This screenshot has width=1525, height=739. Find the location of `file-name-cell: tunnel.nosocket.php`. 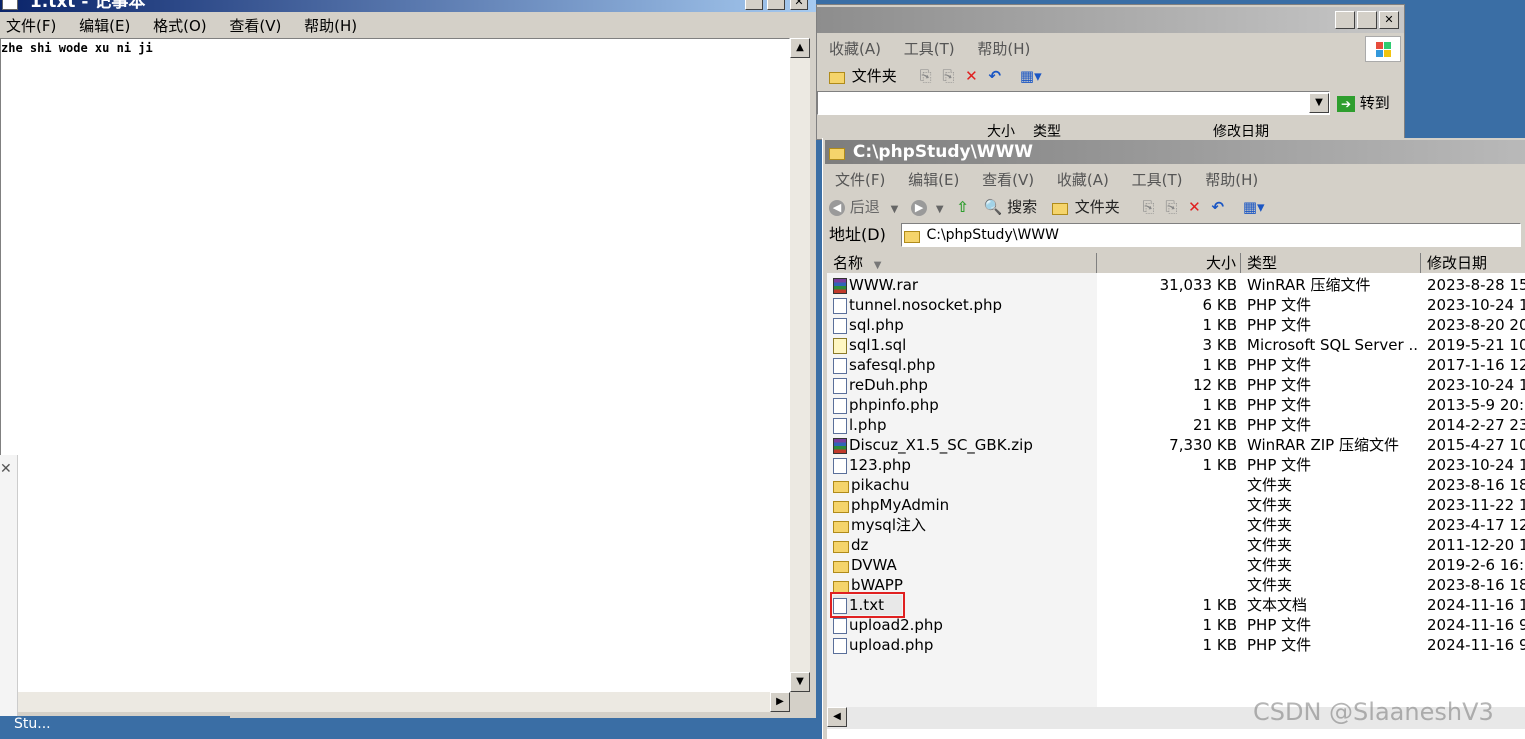

file-name-cell: tunnel.nosocket.php is located at coordinates (917, 305).